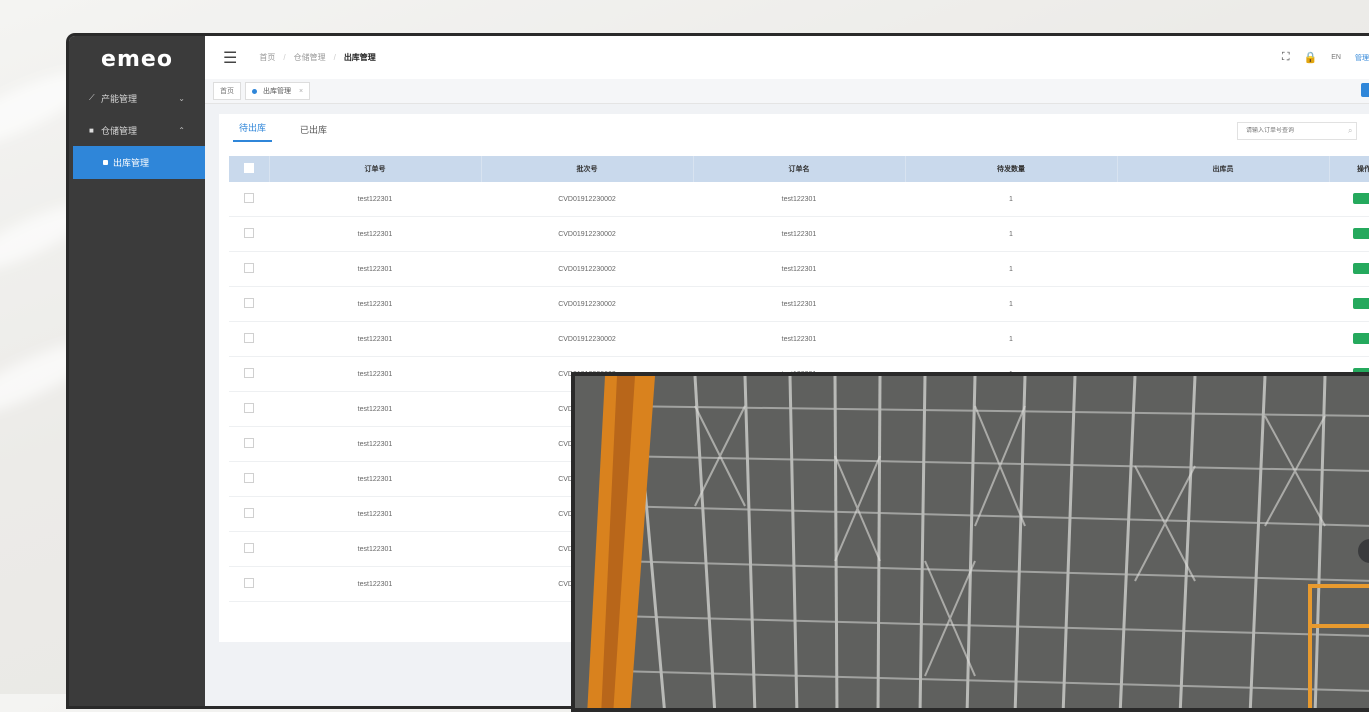  I want to click on column-header: 批次号, so click(587, 169).